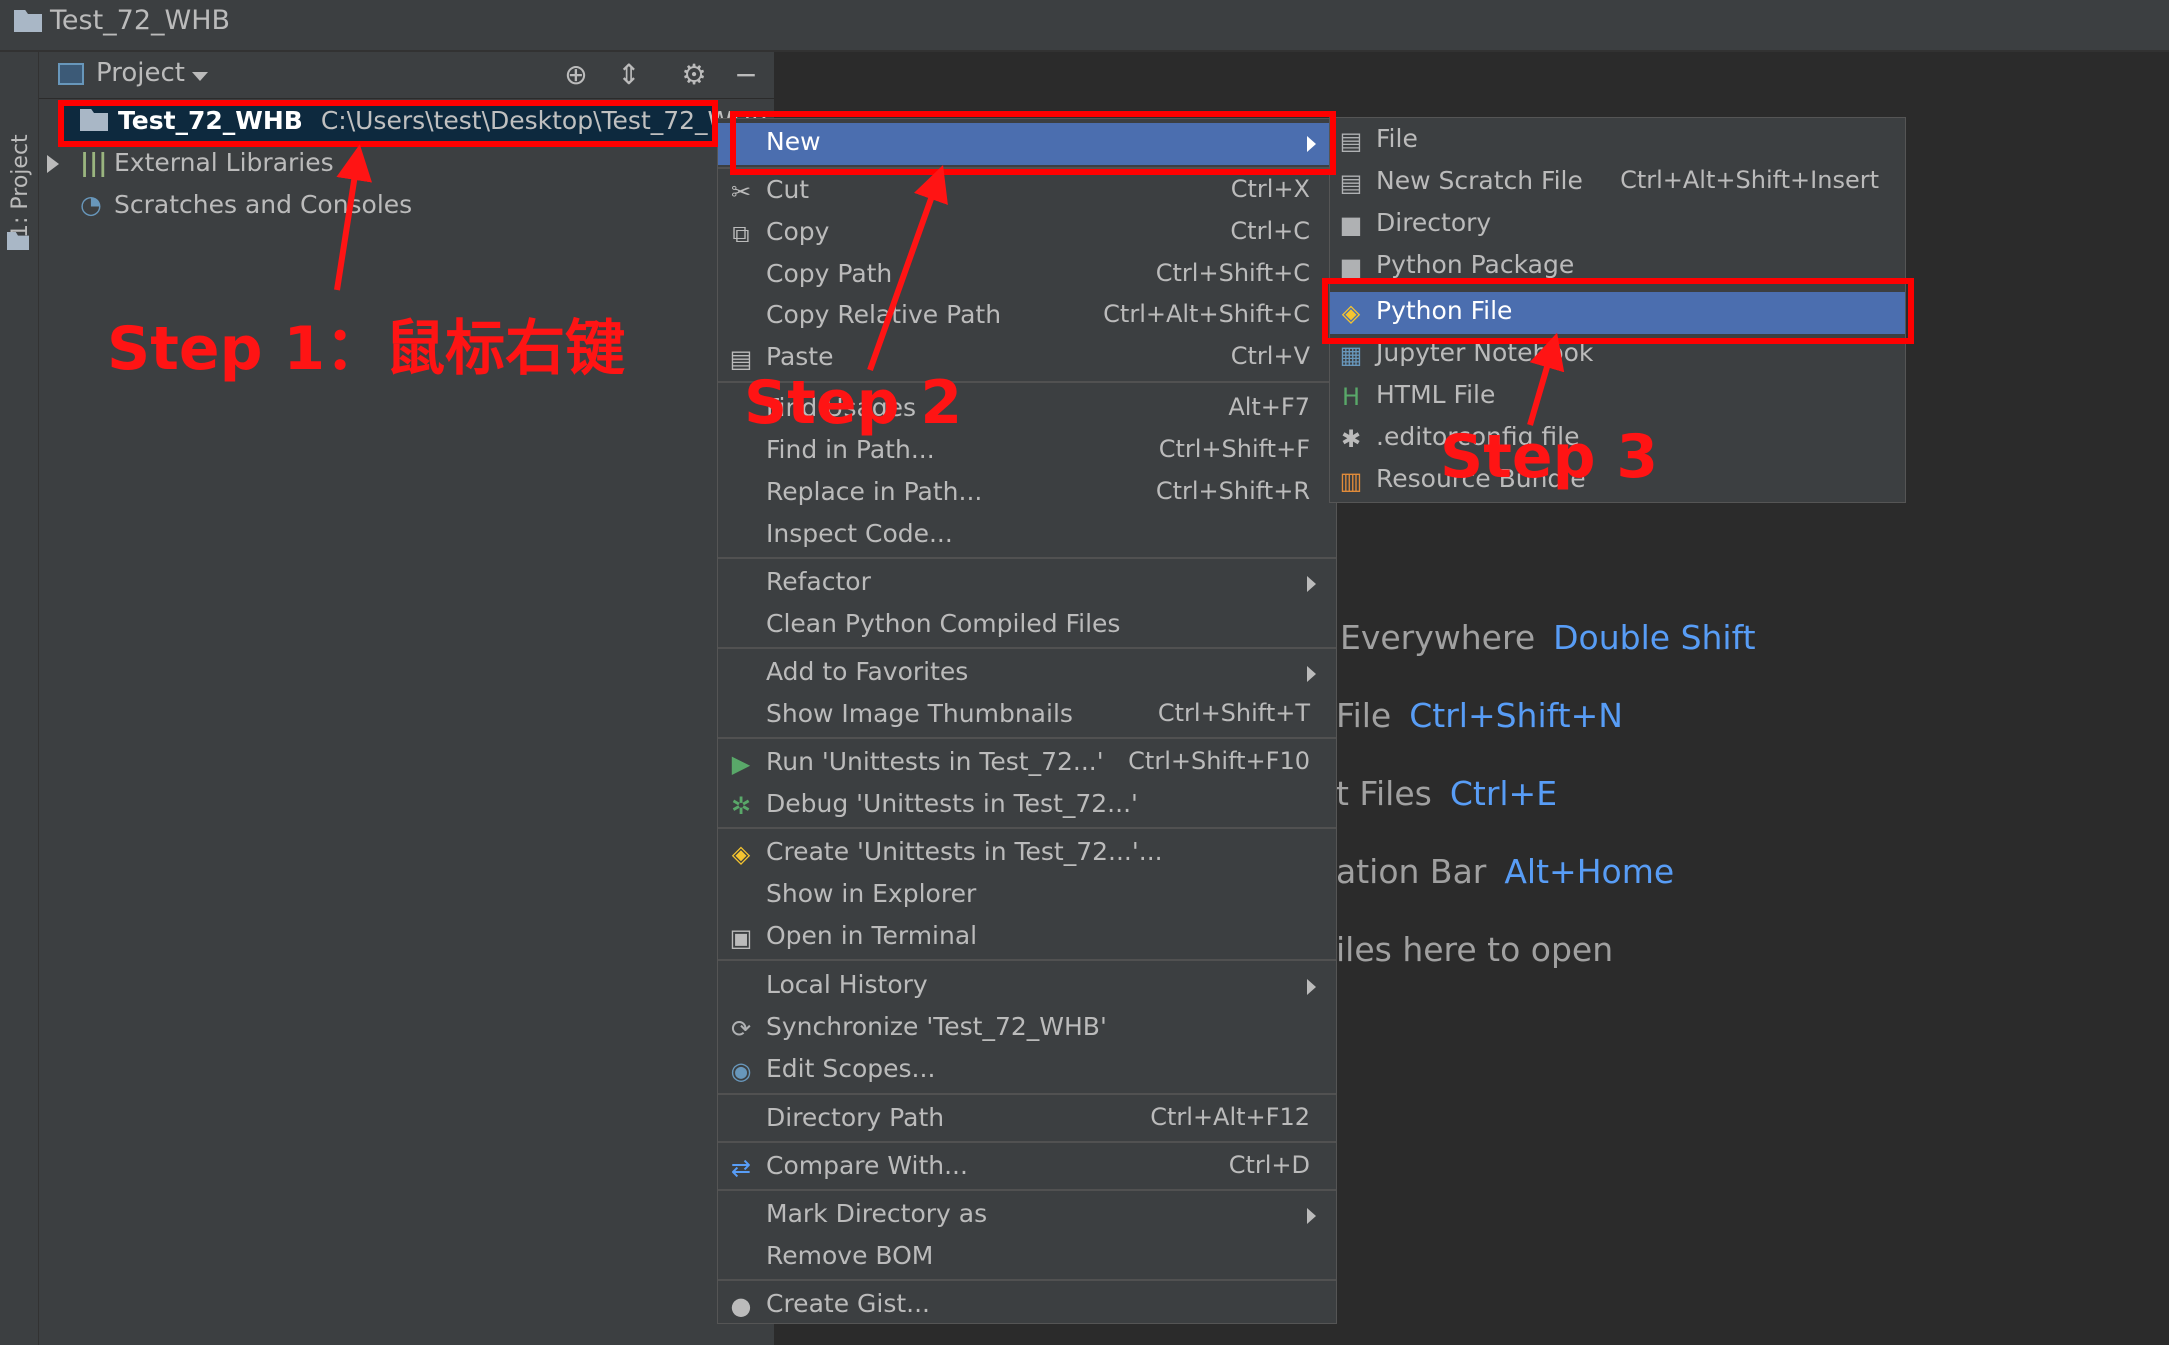  I want to click on annotation-step3: Step 3, so click(1549, 457).